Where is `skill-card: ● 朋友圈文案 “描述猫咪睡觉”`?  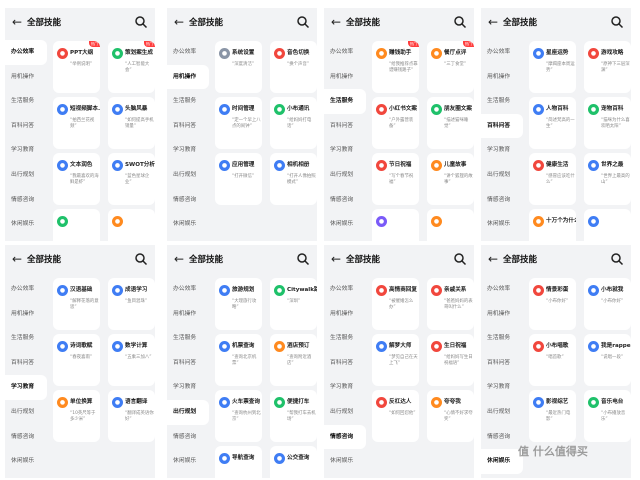 skill-card: ● 朋友圈文案 “描述猫咪睡觉” is located at coordinates (450, 123).